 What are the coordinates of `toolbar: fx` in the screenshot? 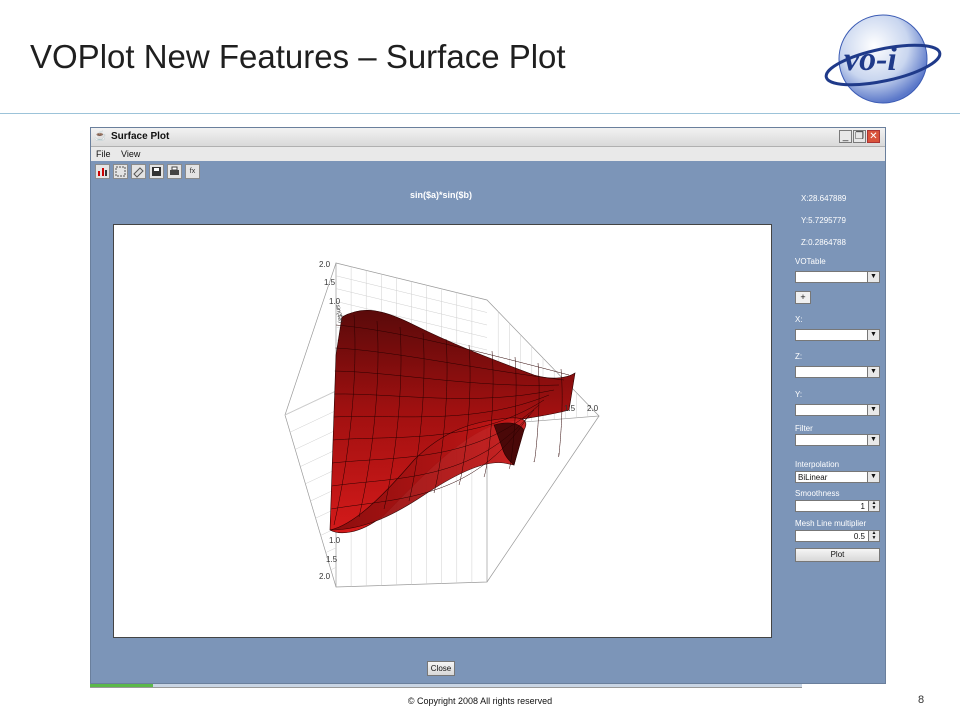 It's located at (488, 172).